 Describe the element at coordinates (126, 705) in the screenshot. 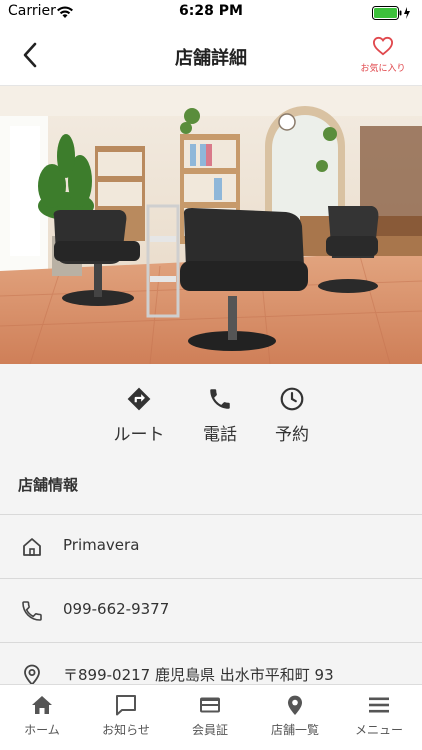

I see `message-icon` at that location.